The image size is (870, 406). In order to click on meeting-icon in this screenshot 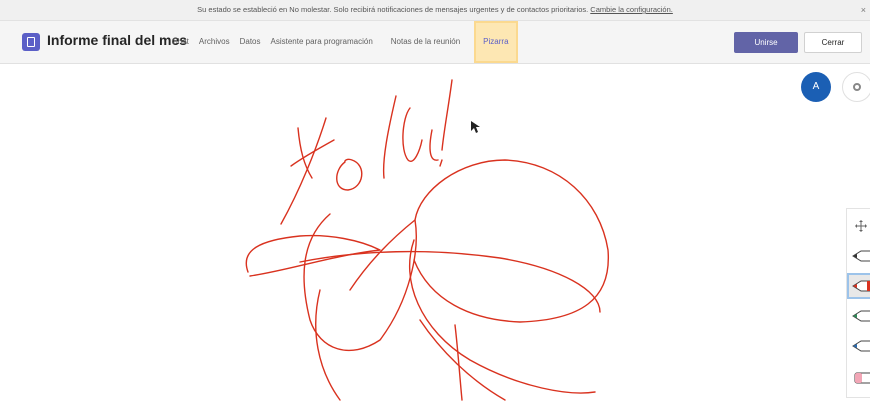, I will do `click(31, 42)`.